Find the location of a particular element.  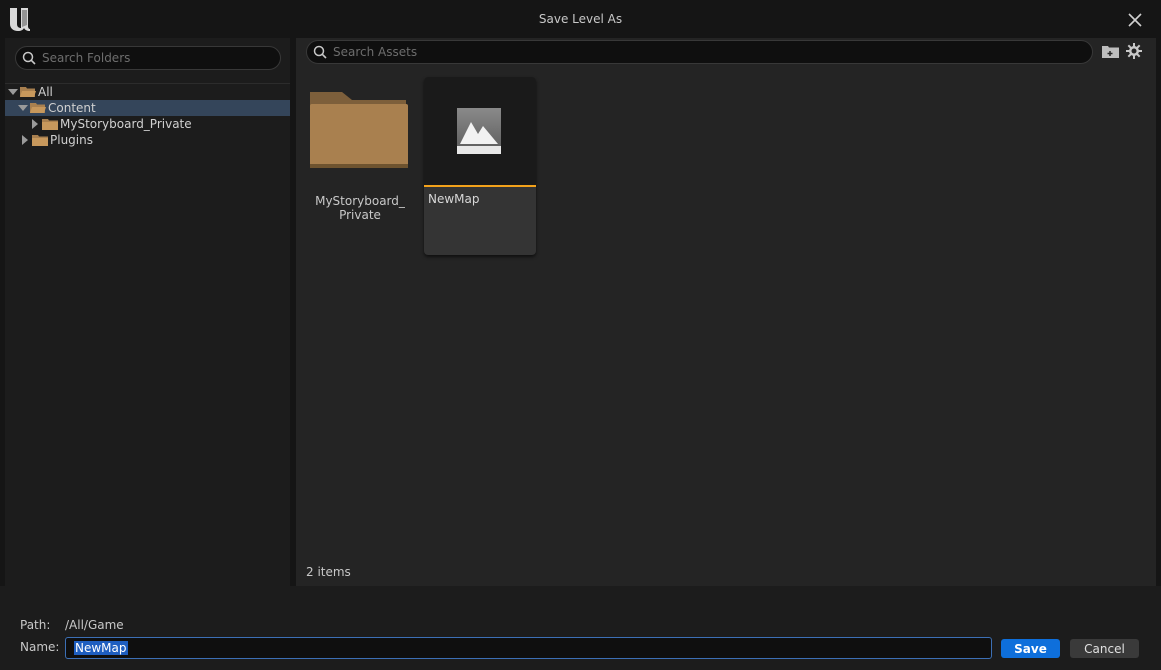

tree-item-mystoryboard-private: MyStoryboard_Private is located at coordinates (147, 124).